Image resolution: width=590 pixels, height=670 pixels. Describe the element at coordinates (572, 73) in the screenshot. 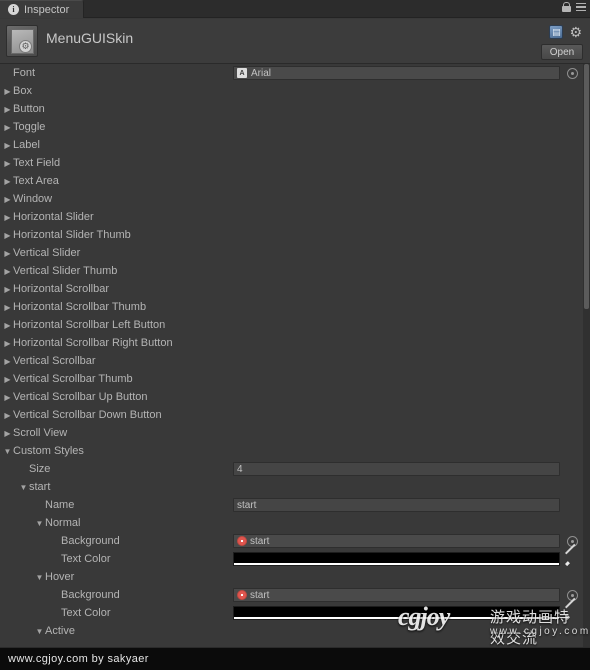

I see `object-picker-icon` at that location.